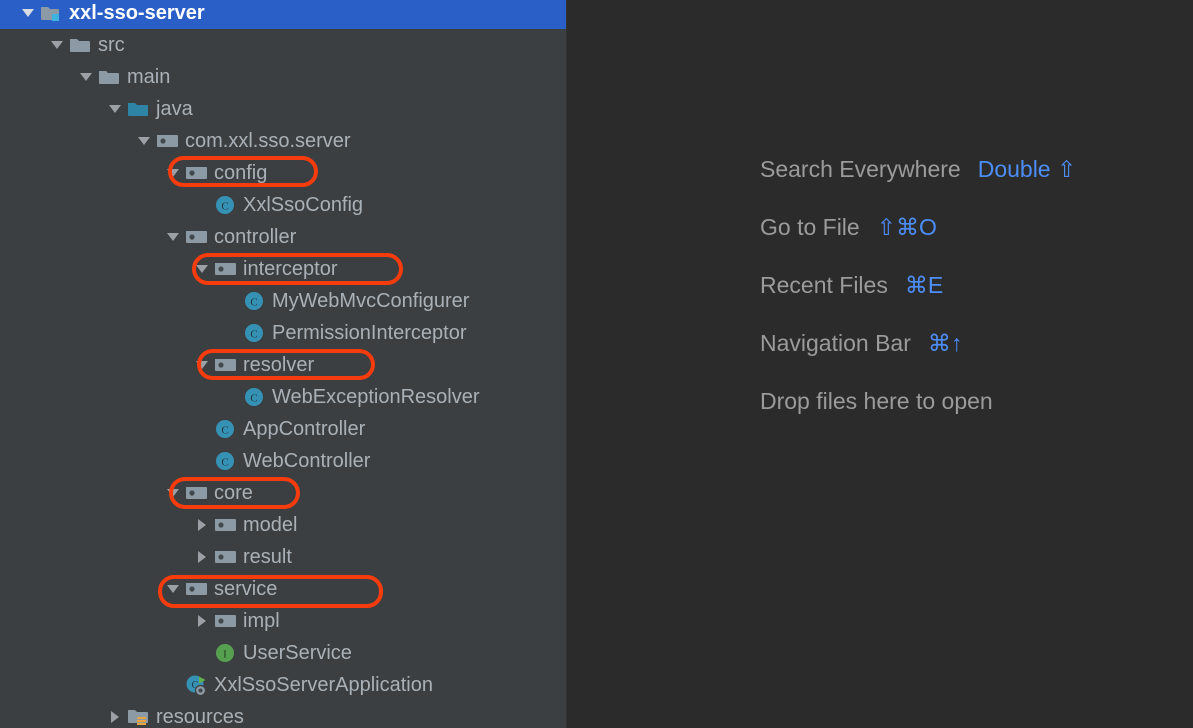 The width and height of the screenshot is (1193, 728). Describe the element at coordinates (138, 716) in the screenshot. I see `resources-folder-icon` at that location.